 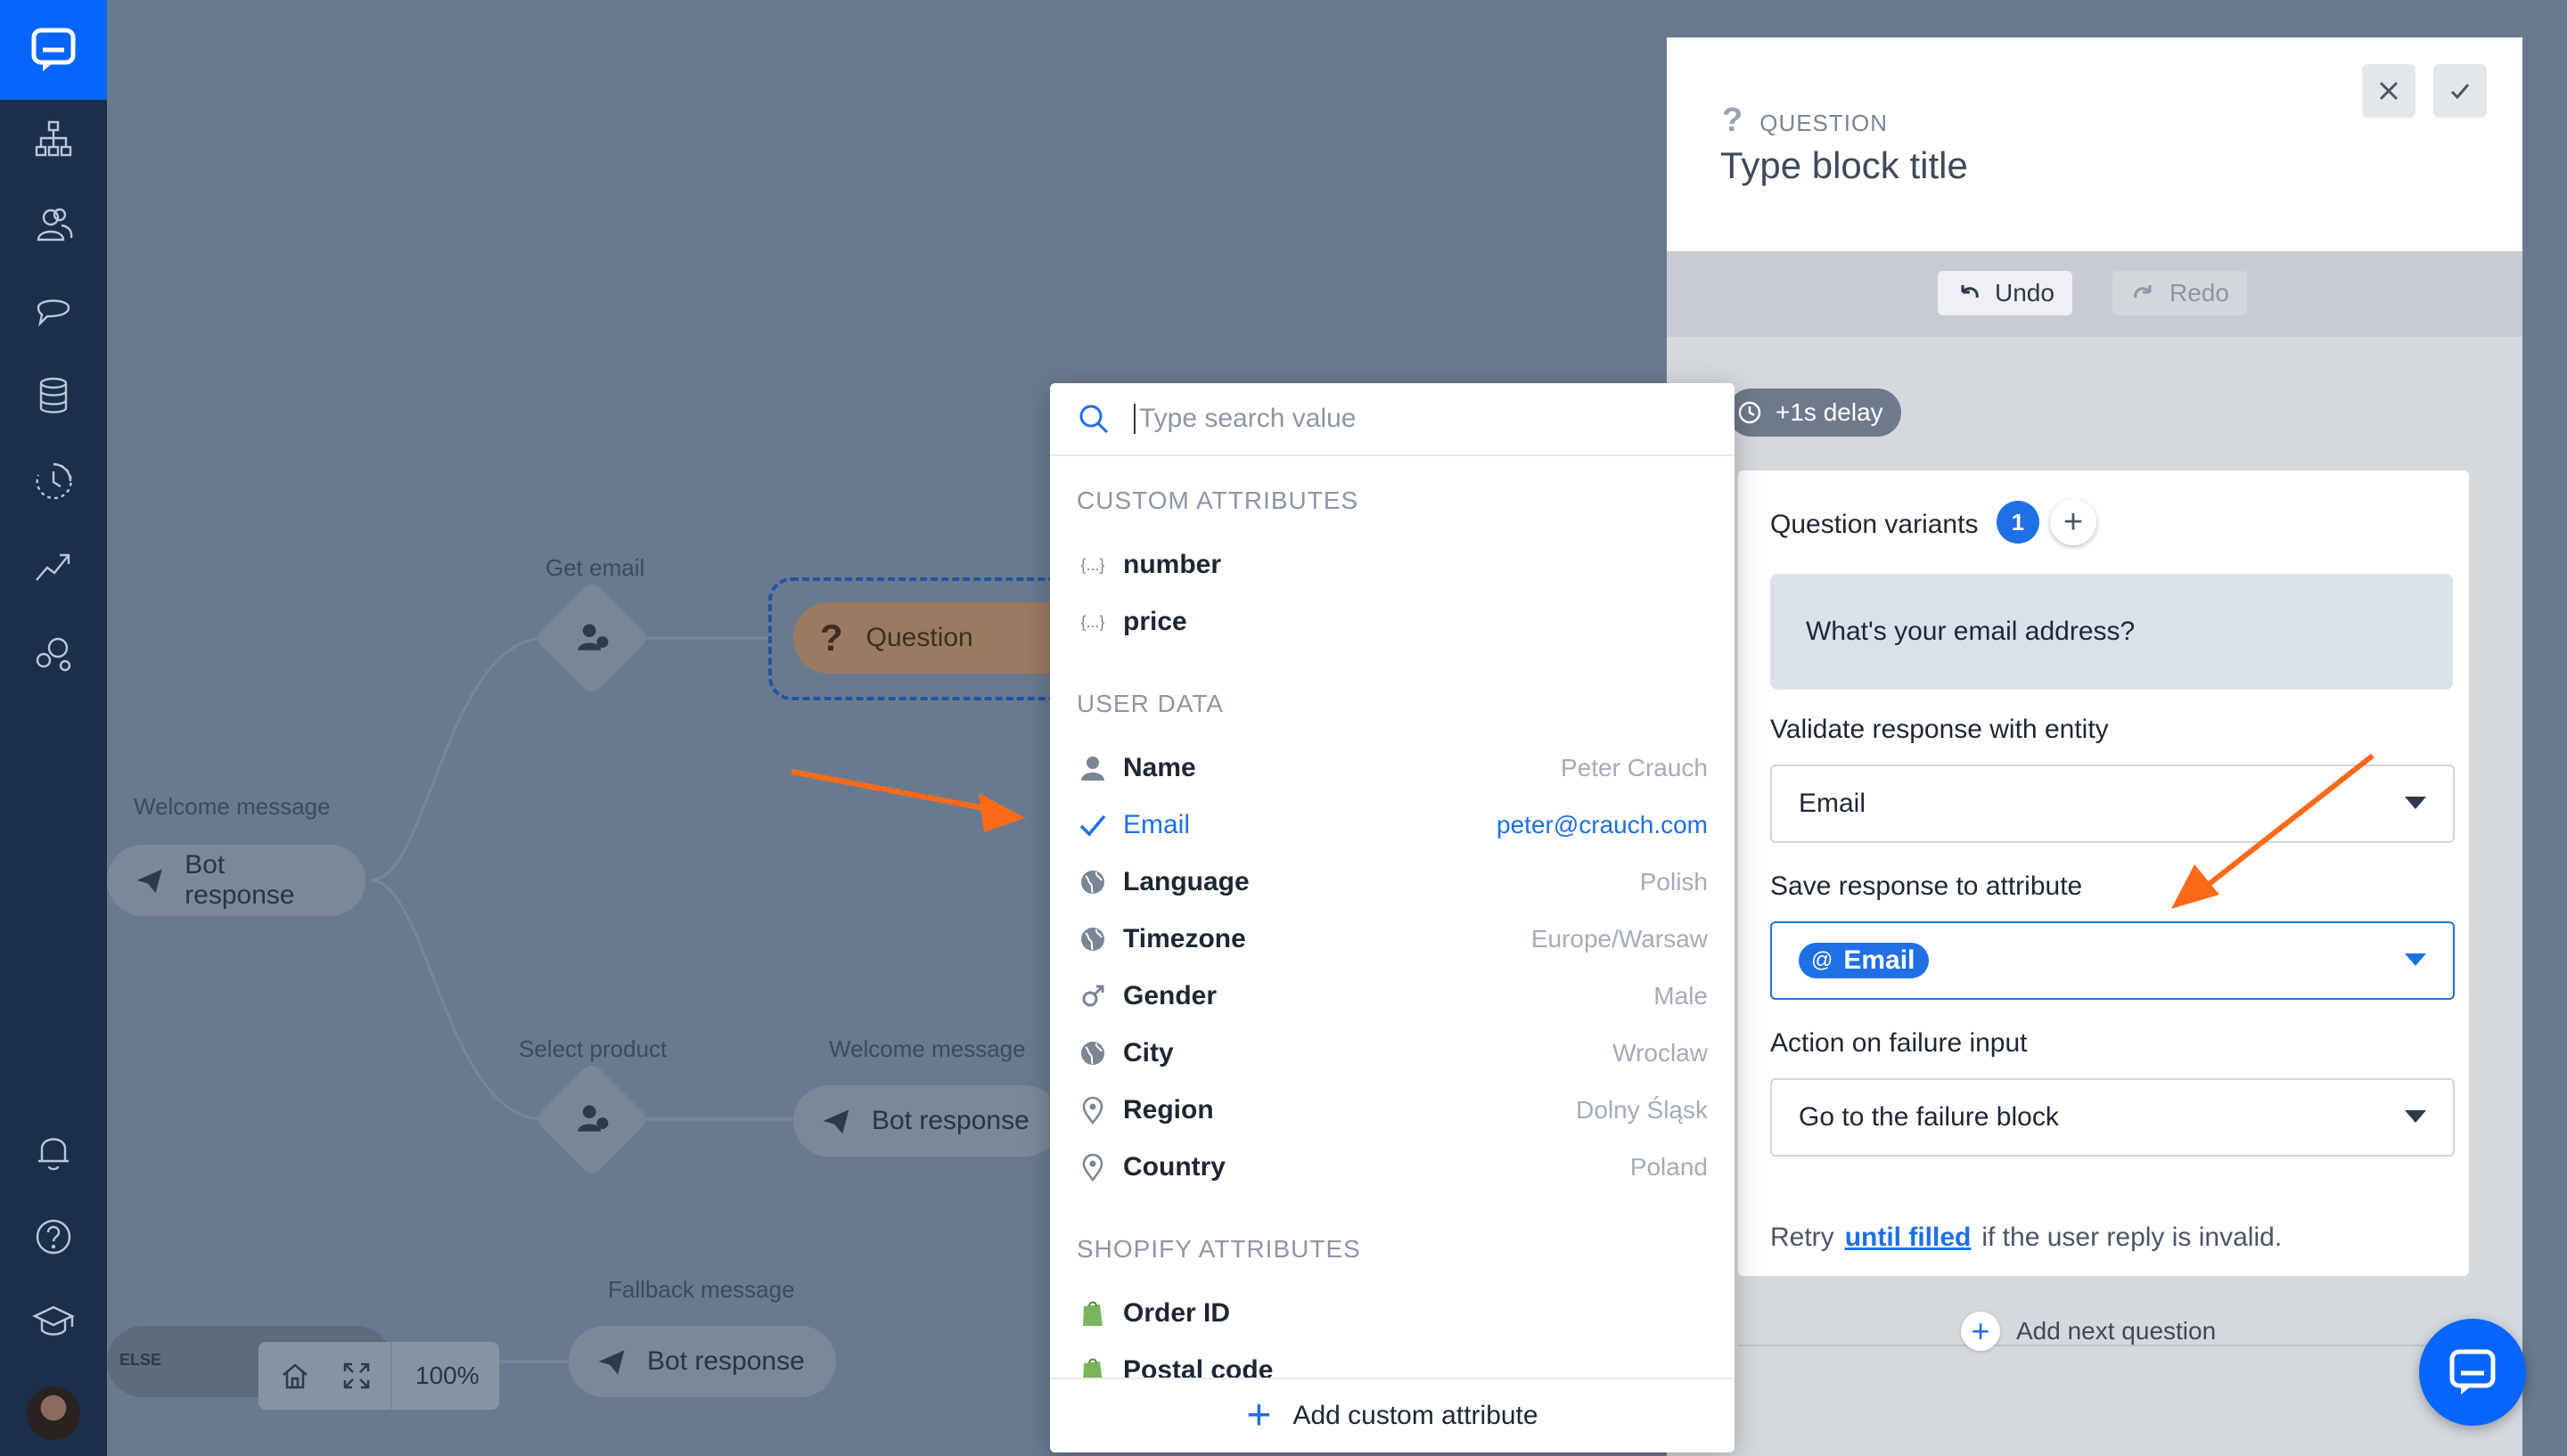 I want to click on question-node: ? Question, so click(x=940, y=638).